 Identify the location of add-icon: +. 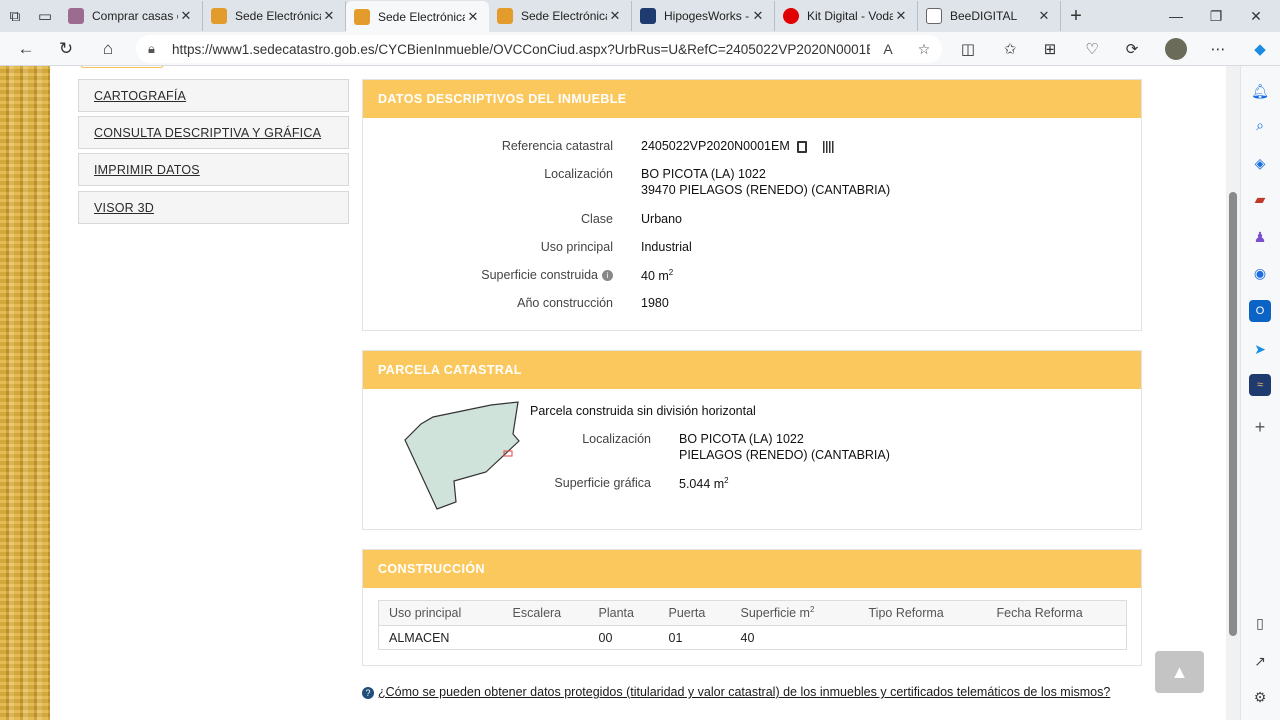
(1260, 427).